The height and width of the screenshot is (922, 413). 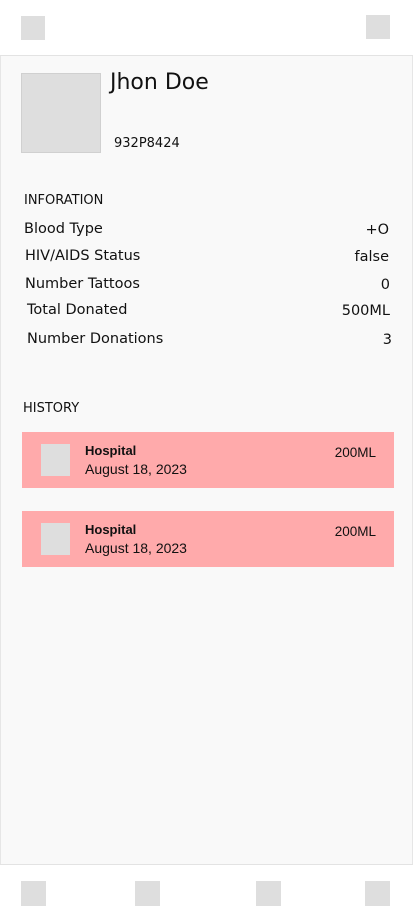 I want to click on info-label-hiv-status: HIV/AIDS Status, so click(x=83, y=256).